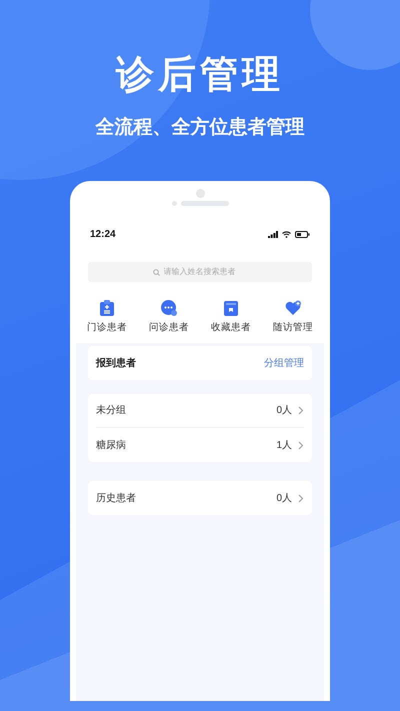 The image size is (400, 711). Describe the element at coordinates (200, 75) in the screenshot. I see `headline: 诊后管理` at that location.